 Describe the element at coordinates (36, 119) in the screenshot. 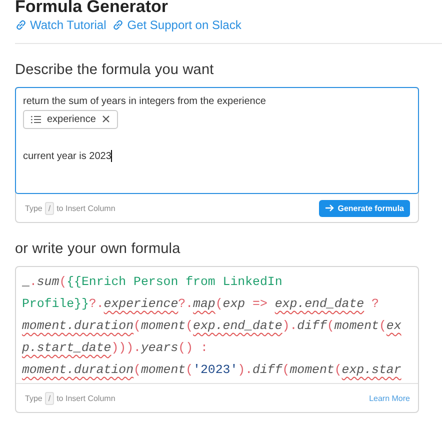

I see `list-icon` at that location.